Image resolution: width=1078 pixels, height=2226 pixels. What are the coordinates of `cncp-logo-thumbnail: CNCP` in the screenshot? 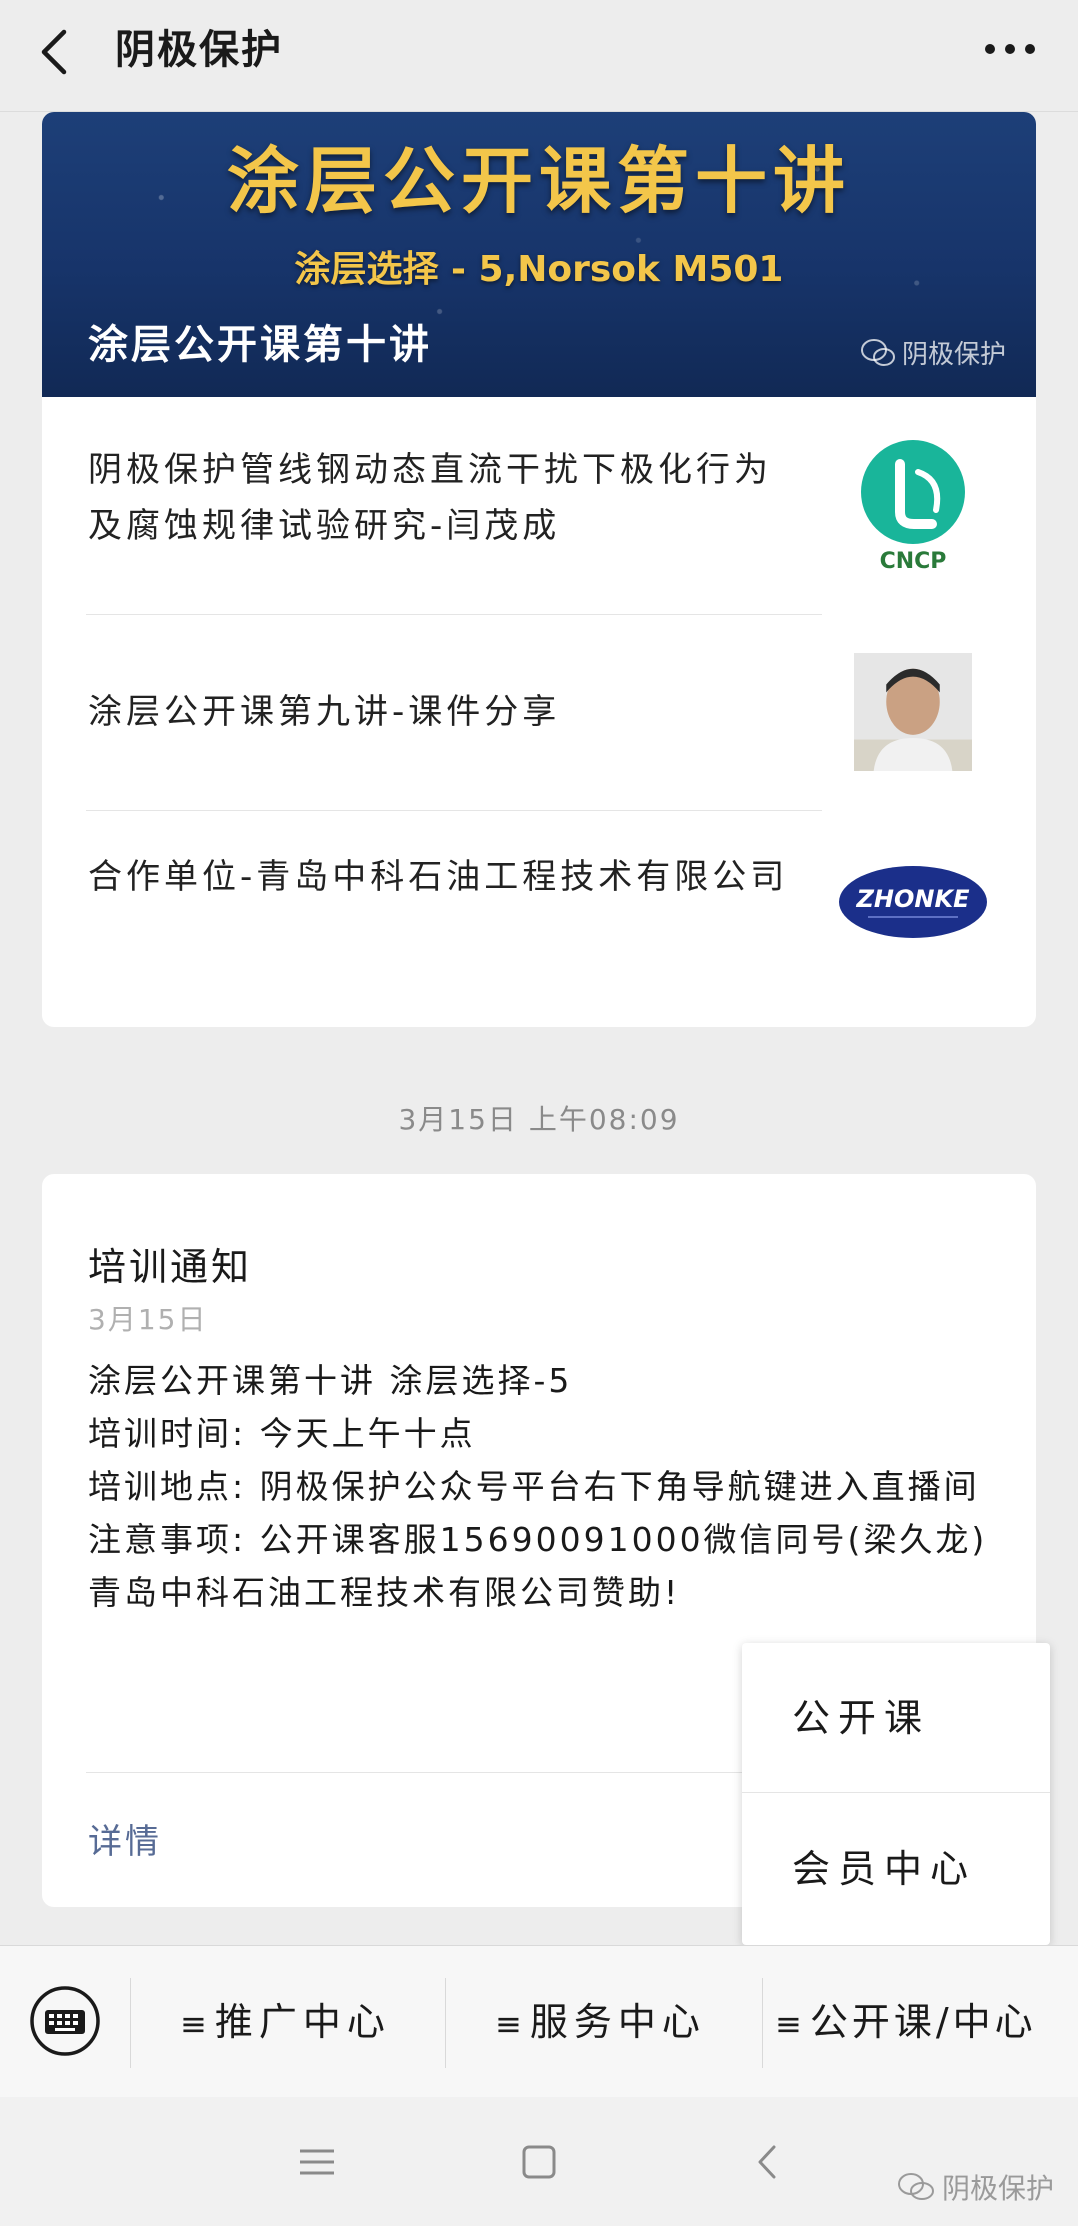 It's located at (913, 507).